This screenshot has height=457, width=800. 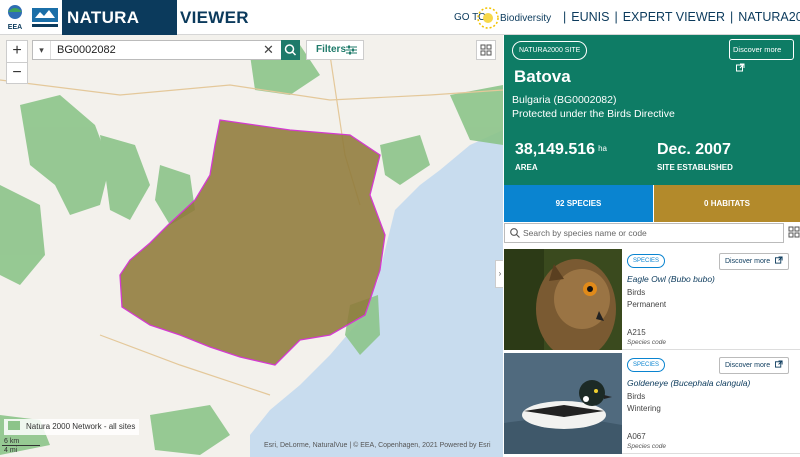 I want to click on legend-label: Natura 2000 Network - all sites, so click(x=81, y=426).